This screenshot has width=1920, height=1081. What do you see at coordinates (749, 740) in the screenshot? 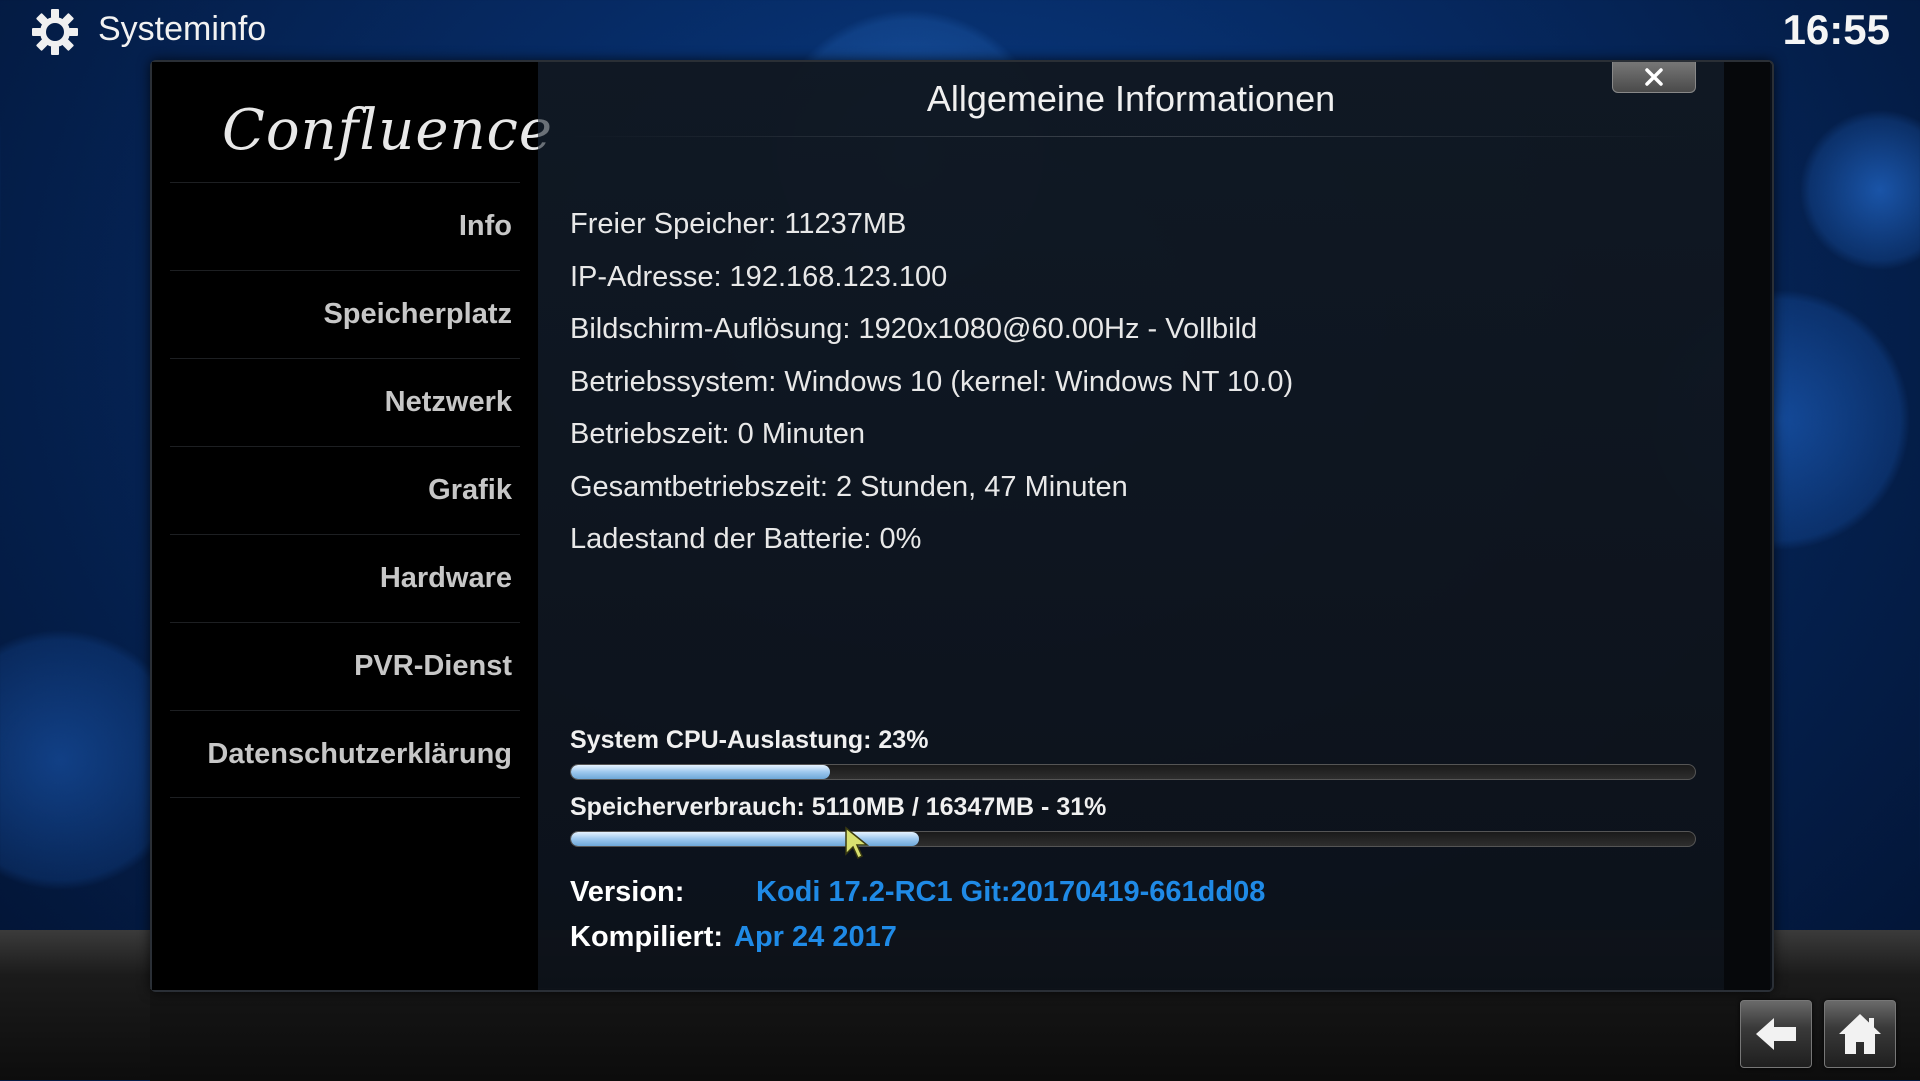
I see `cpu-usage-label: System CPU-Auslastung: 23%` at bounding box center [749, 740].